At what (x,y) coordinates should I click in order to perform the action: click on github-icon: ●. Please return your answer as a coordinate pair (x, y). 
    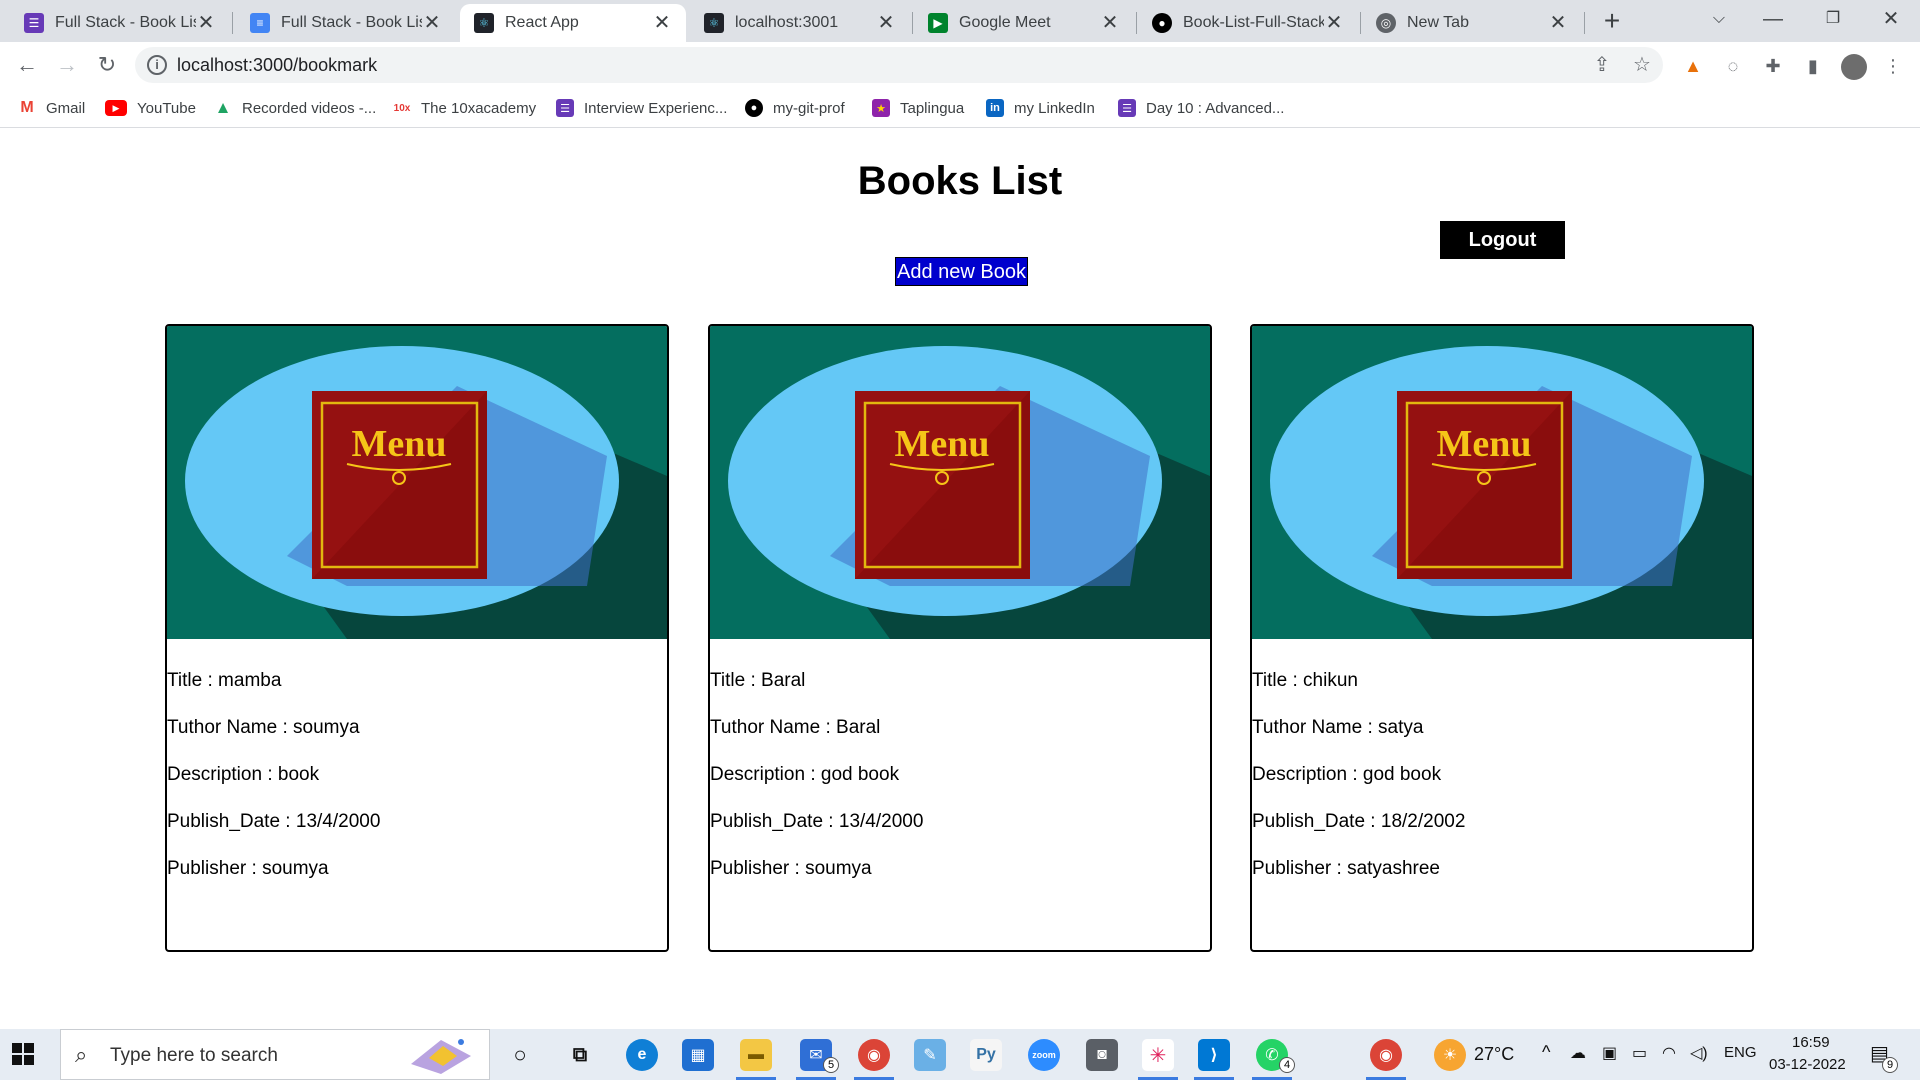
    Looking at the image, I should click on (1162, 23).